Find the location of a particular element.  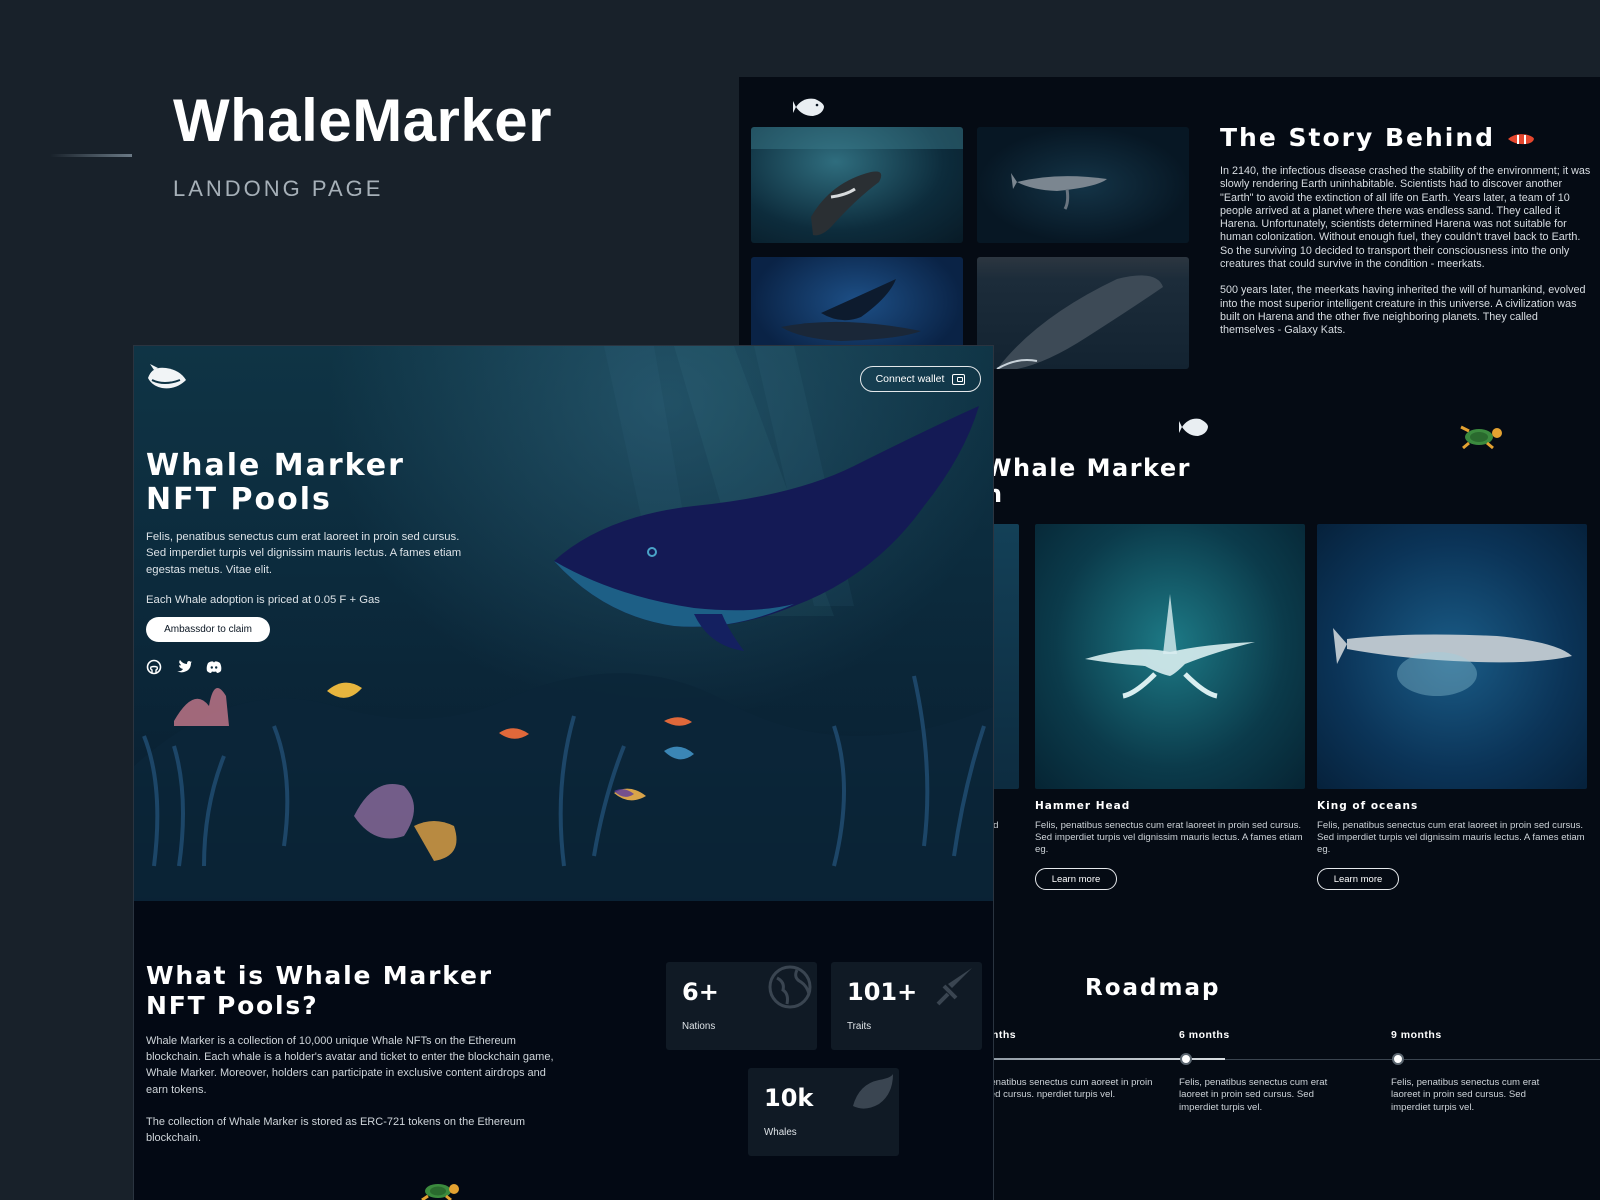

collection-title: Whale Marker n is located at coordinates (1088, 481).